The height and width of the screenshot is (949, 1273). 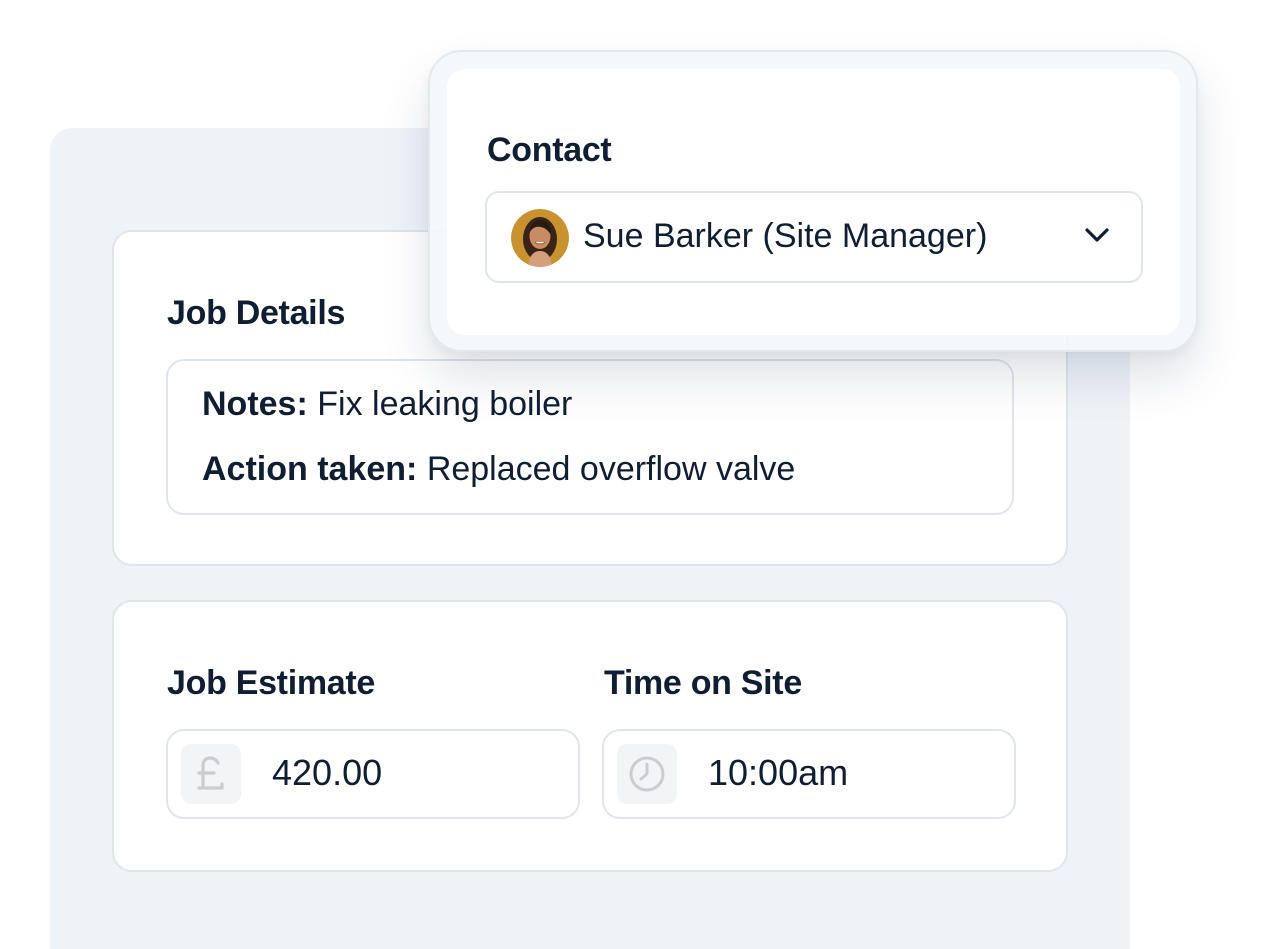 What do you see at coordinates (778, 772) in the screenshot?
I see `time-on-site-value: 10:00am` at bounding box center [778, 772].